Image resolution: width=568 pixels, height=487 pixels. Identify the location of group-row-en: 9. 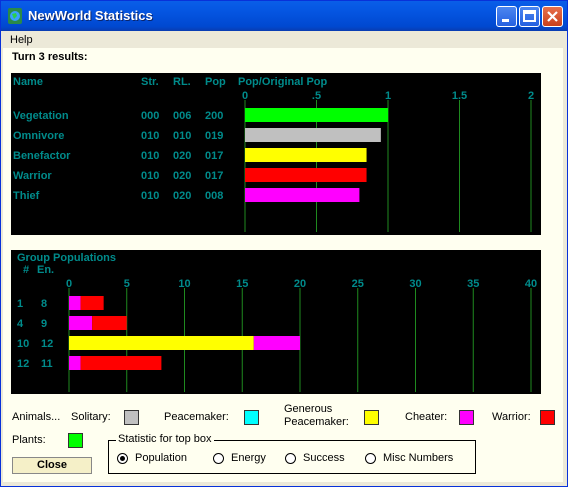
(44, 324).